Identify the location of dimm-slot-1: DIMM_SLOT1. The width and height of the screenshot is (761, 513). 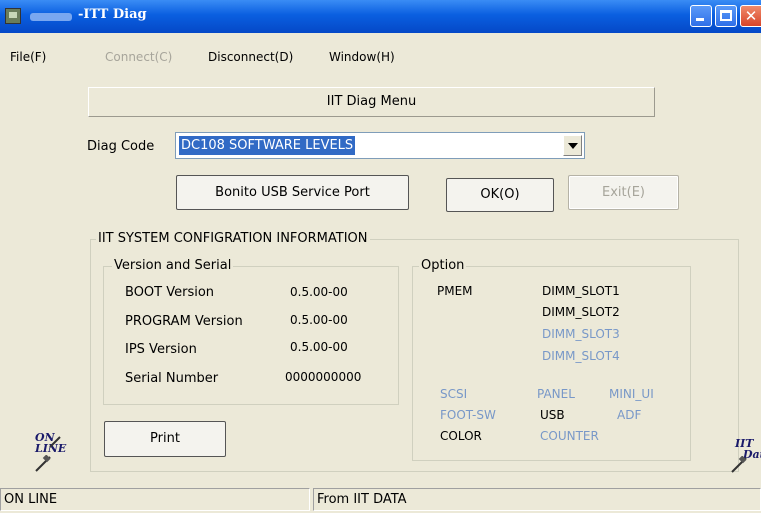
(581, 291).